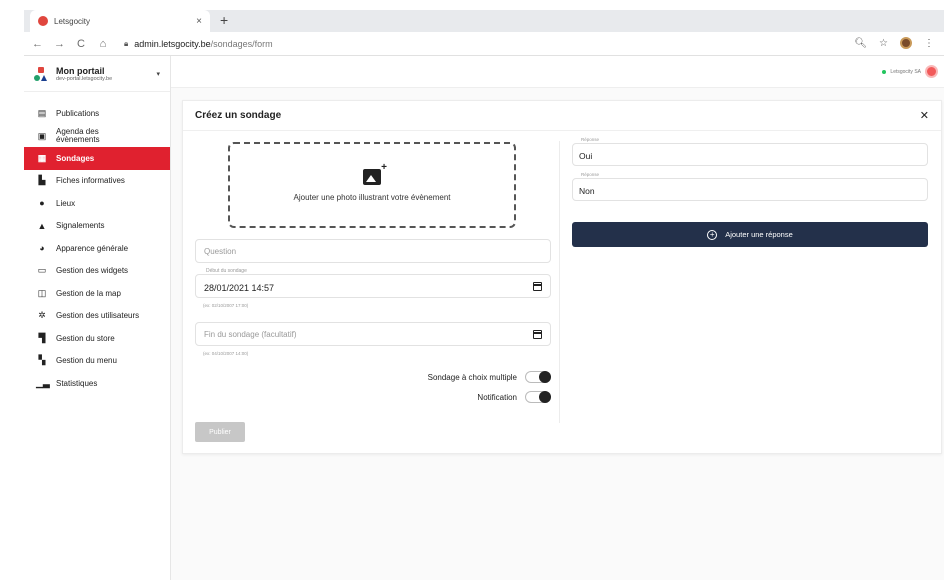 The height and width of the screenshot is (580, 944). Describe the element at coordinates (586, 156) in the screenshot. I see `response-value: Oui` at that location.